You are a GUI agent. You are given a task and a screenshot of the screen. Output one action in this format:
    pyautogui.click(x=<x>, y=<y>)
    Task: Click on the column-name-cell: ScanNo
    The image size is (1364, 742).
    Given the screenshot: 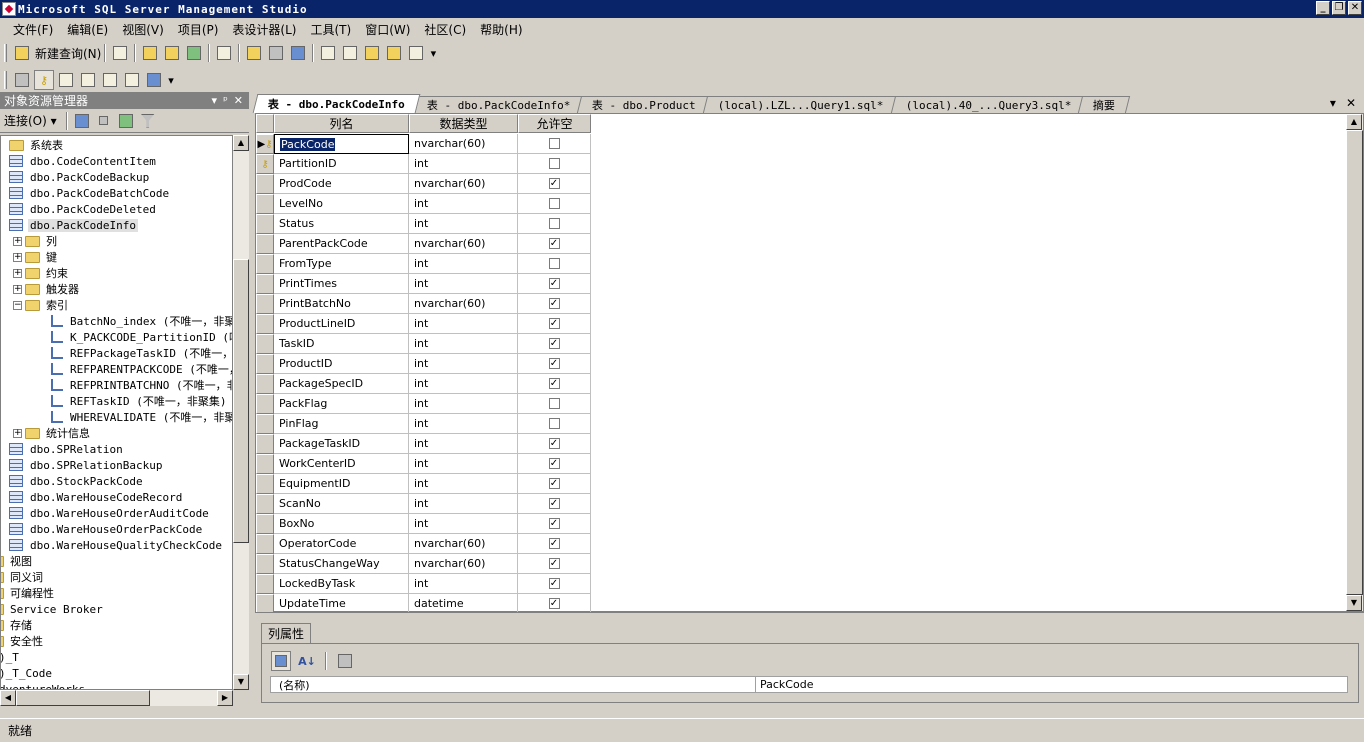 What is the action you would take?
    pyautogui.click(x=341, y=504)
    